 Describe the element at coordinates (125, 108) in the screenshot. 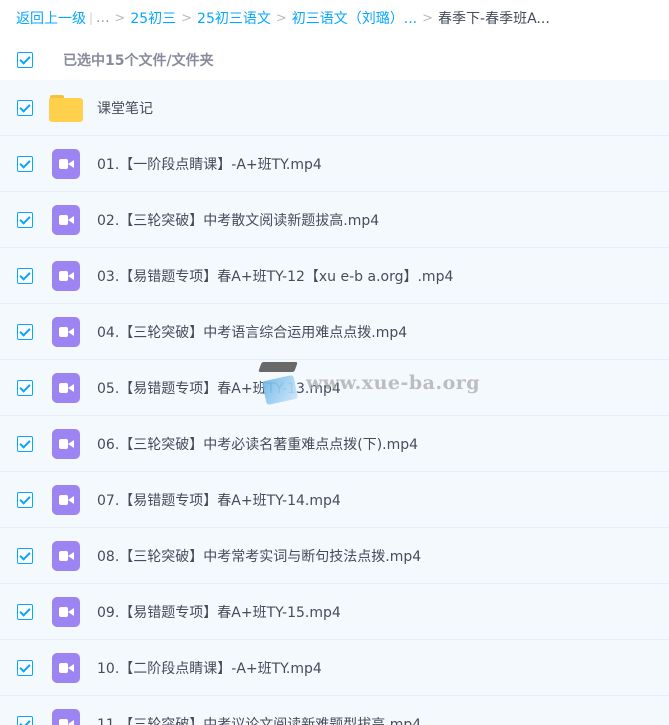

I see `file-name: 课堂笔记` at that location.